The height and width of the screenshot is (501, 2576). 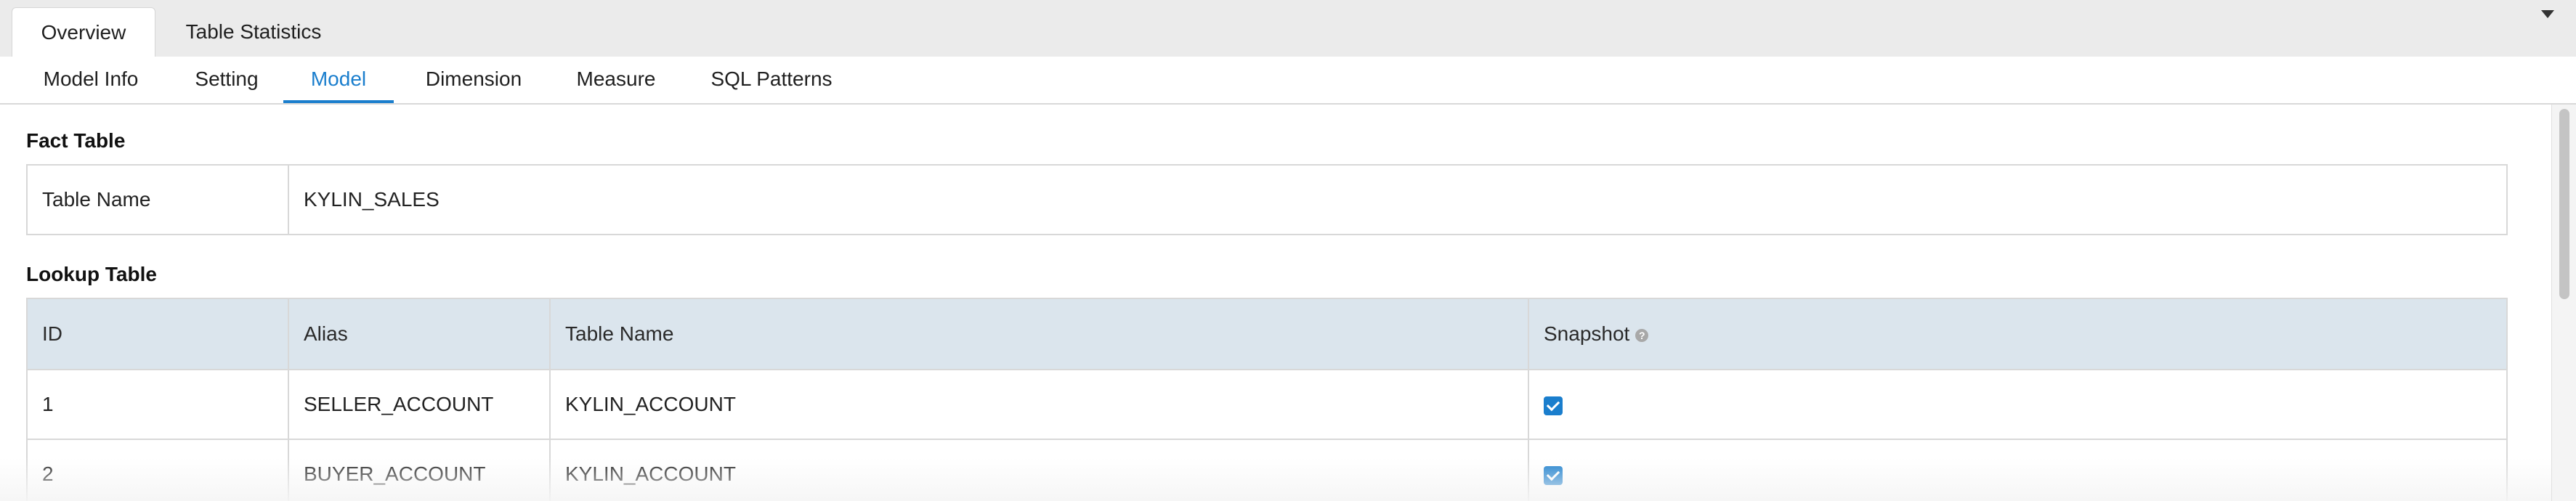 What do you see at coordinates (616, 79) in the screenshot?
I see `subtab-measure: Measure` at bounding box center [616, 79].